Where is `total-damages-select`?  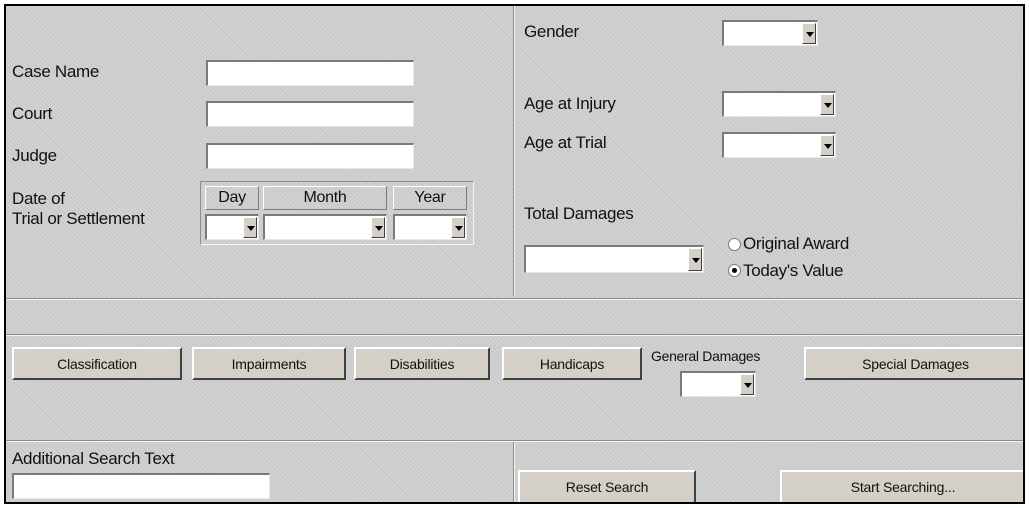
total-damages-select is located at coordinates (614, 259).